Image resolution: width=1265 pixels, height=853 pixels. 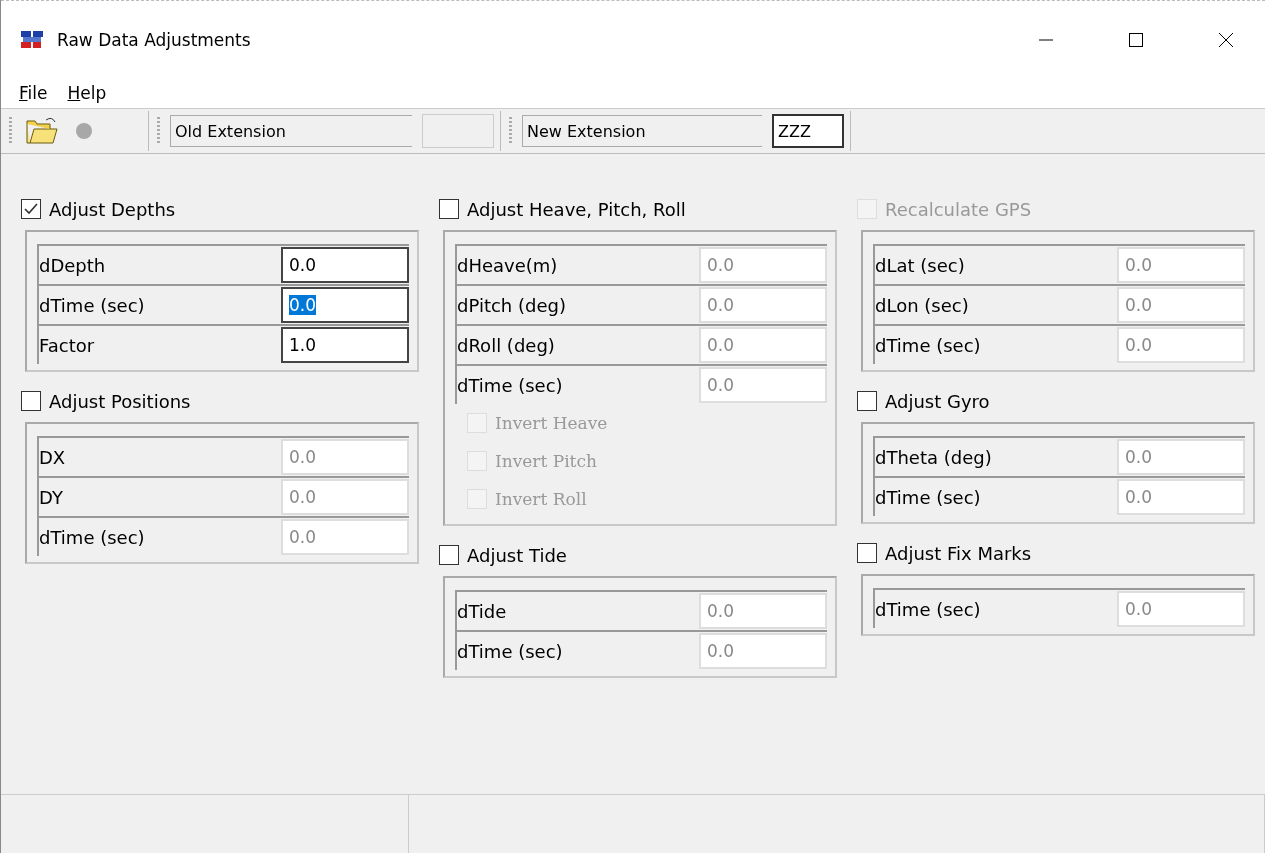 What do you see at coordinates (922, 305) in the screenshot?
I see `field-label: dLon (sec)` at bounding box center [922, 305].